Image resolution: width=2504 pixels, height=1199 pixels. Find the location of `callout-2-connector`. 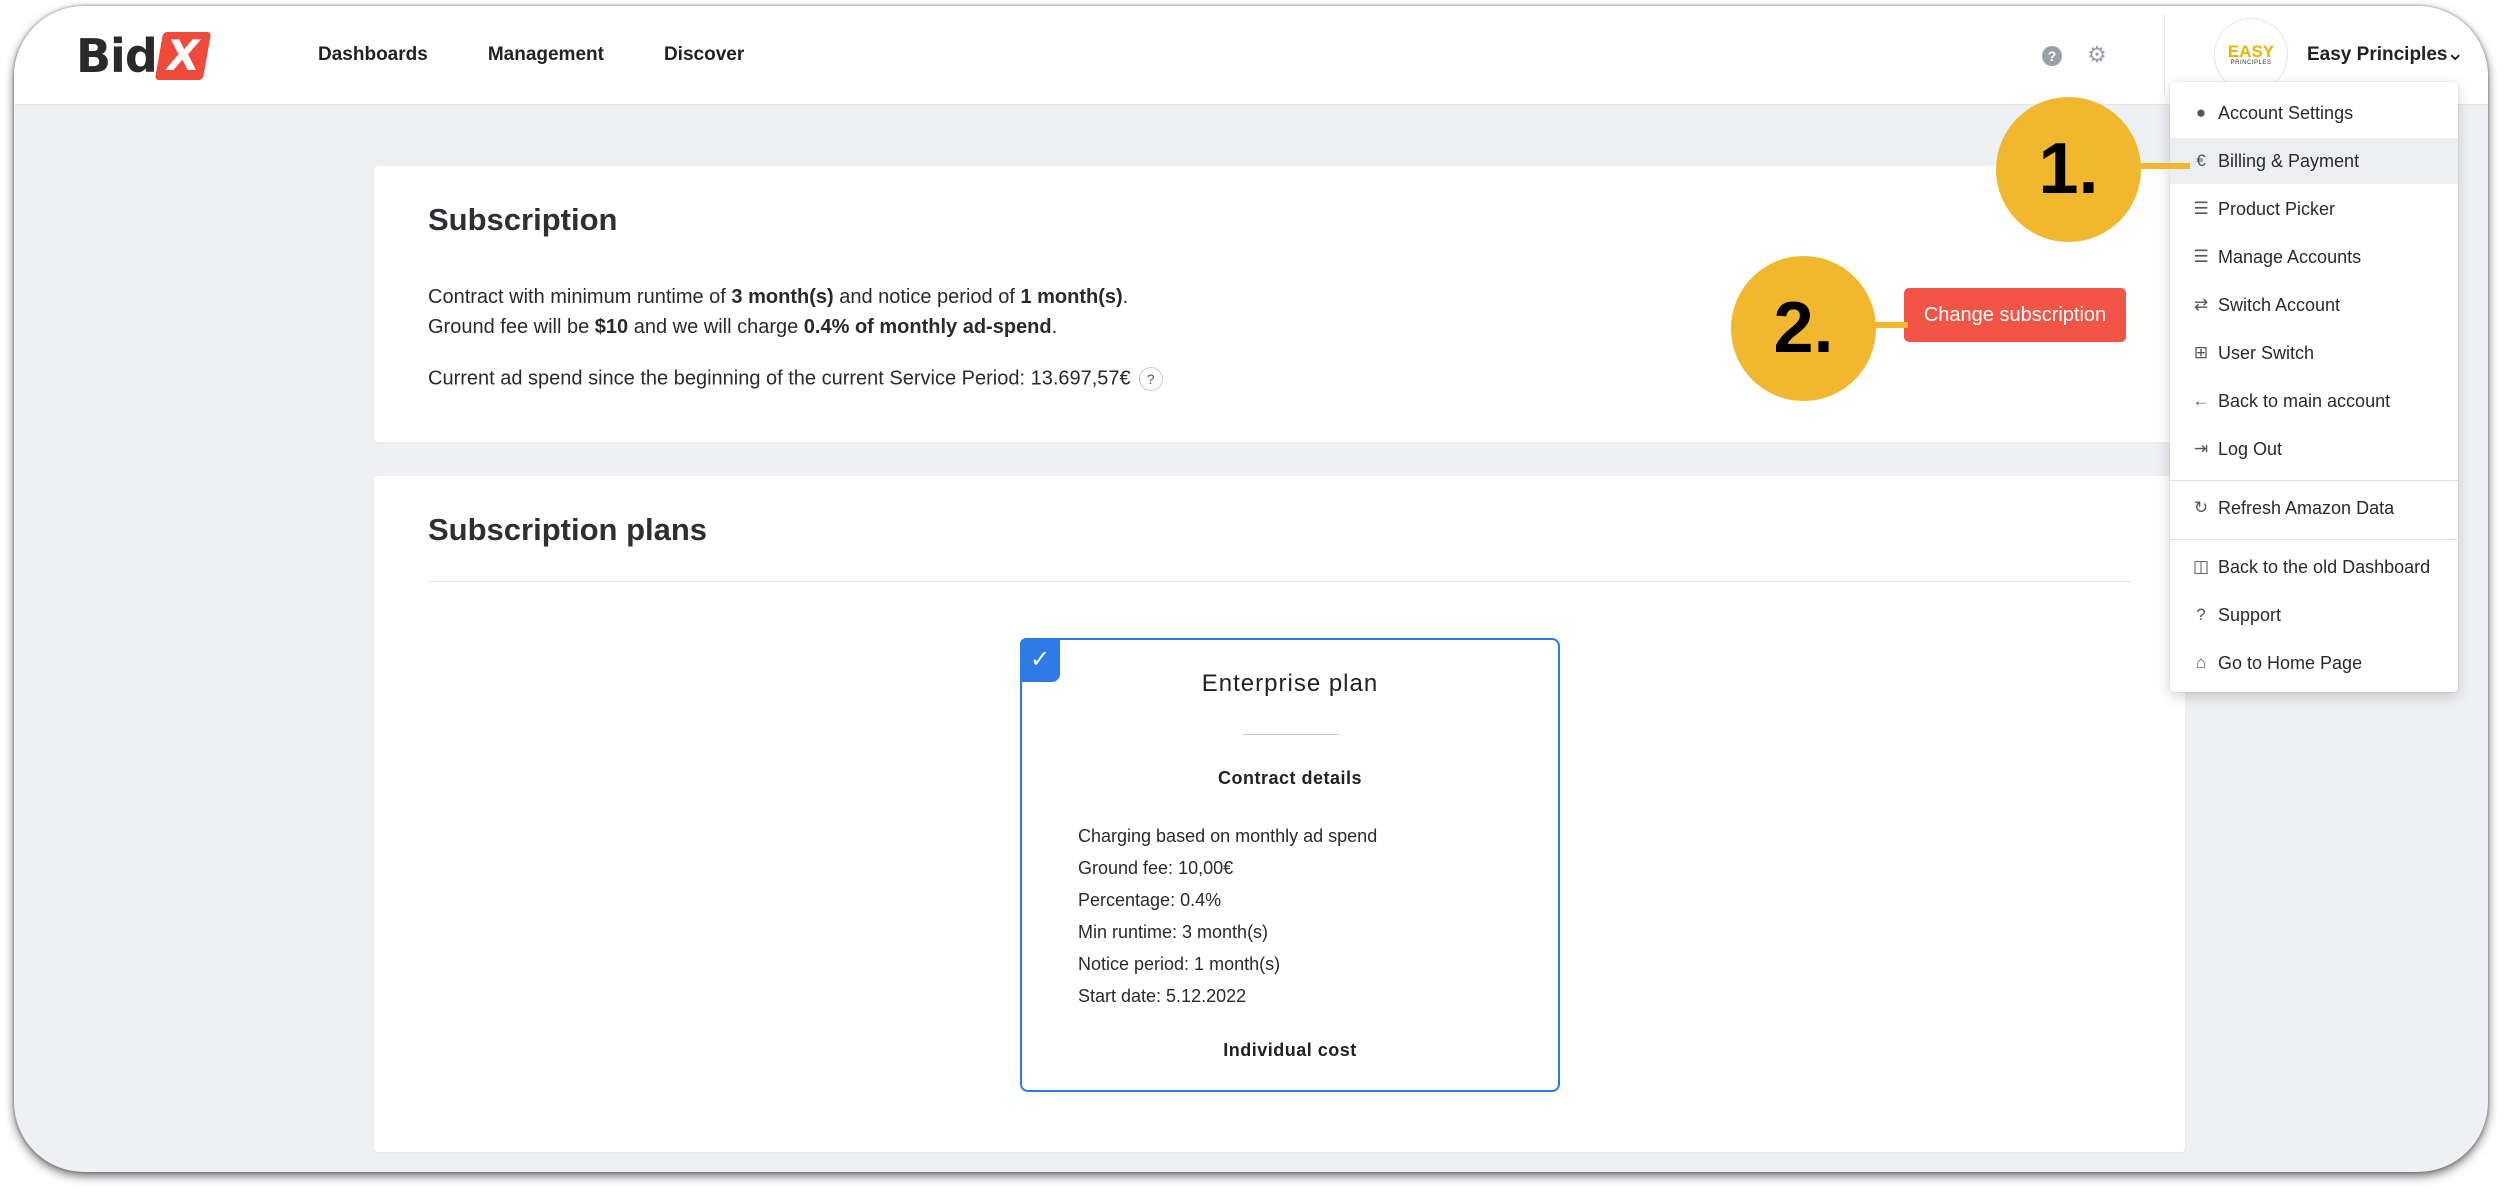

callout-2-connector is located at coordinates (1891, 325).